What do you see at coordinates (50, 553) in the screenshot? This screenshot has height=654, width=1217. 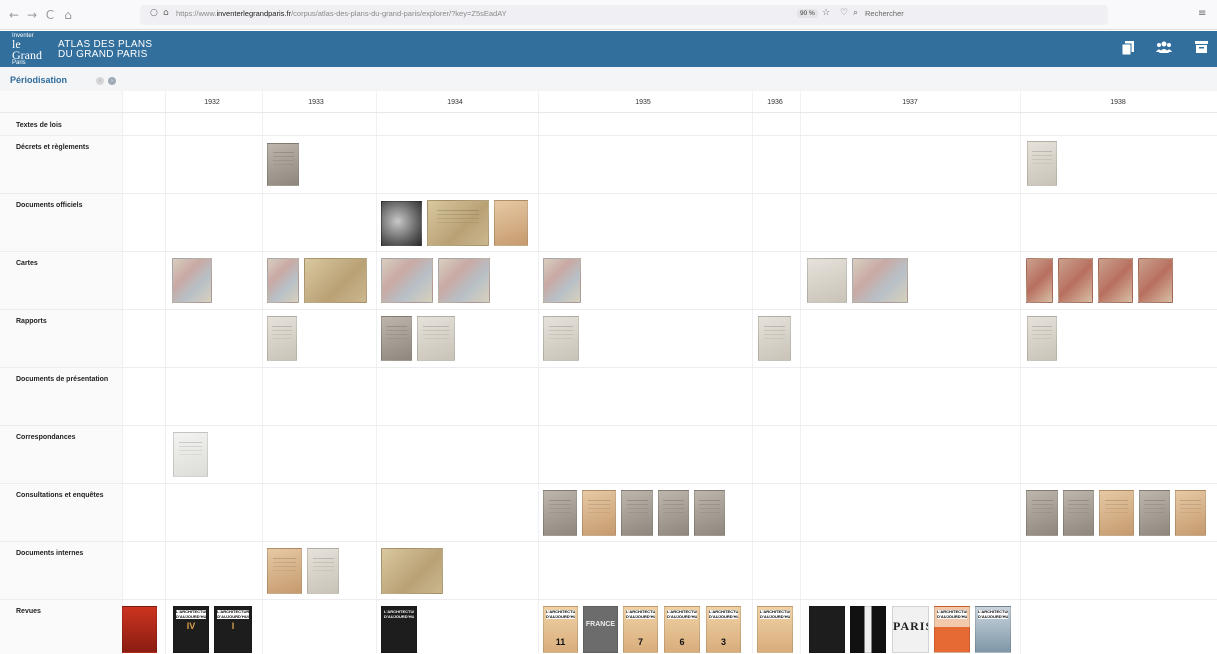 I see `category-label: Documents internes` at bounding box center [50, 553].